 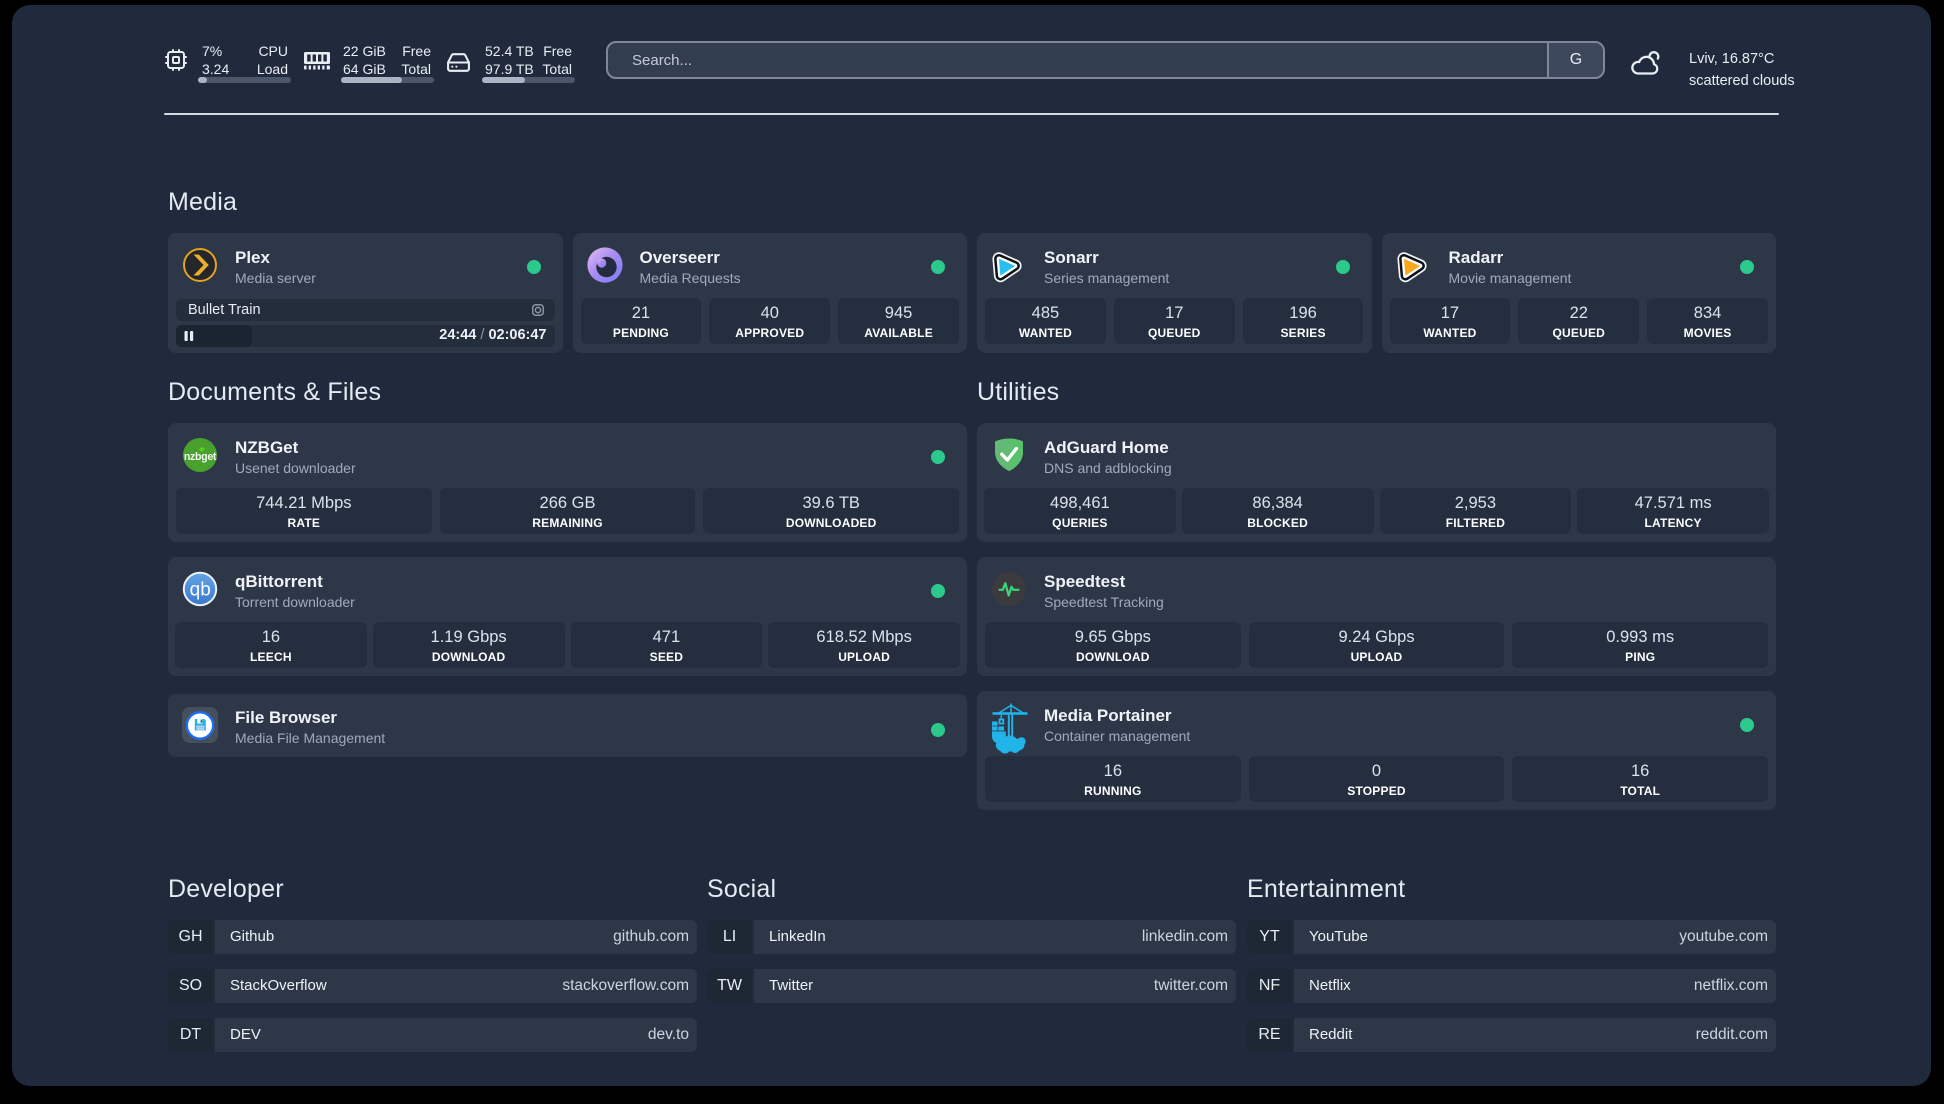 I want to click on svg-text: qb, so click(x=200, y=590).